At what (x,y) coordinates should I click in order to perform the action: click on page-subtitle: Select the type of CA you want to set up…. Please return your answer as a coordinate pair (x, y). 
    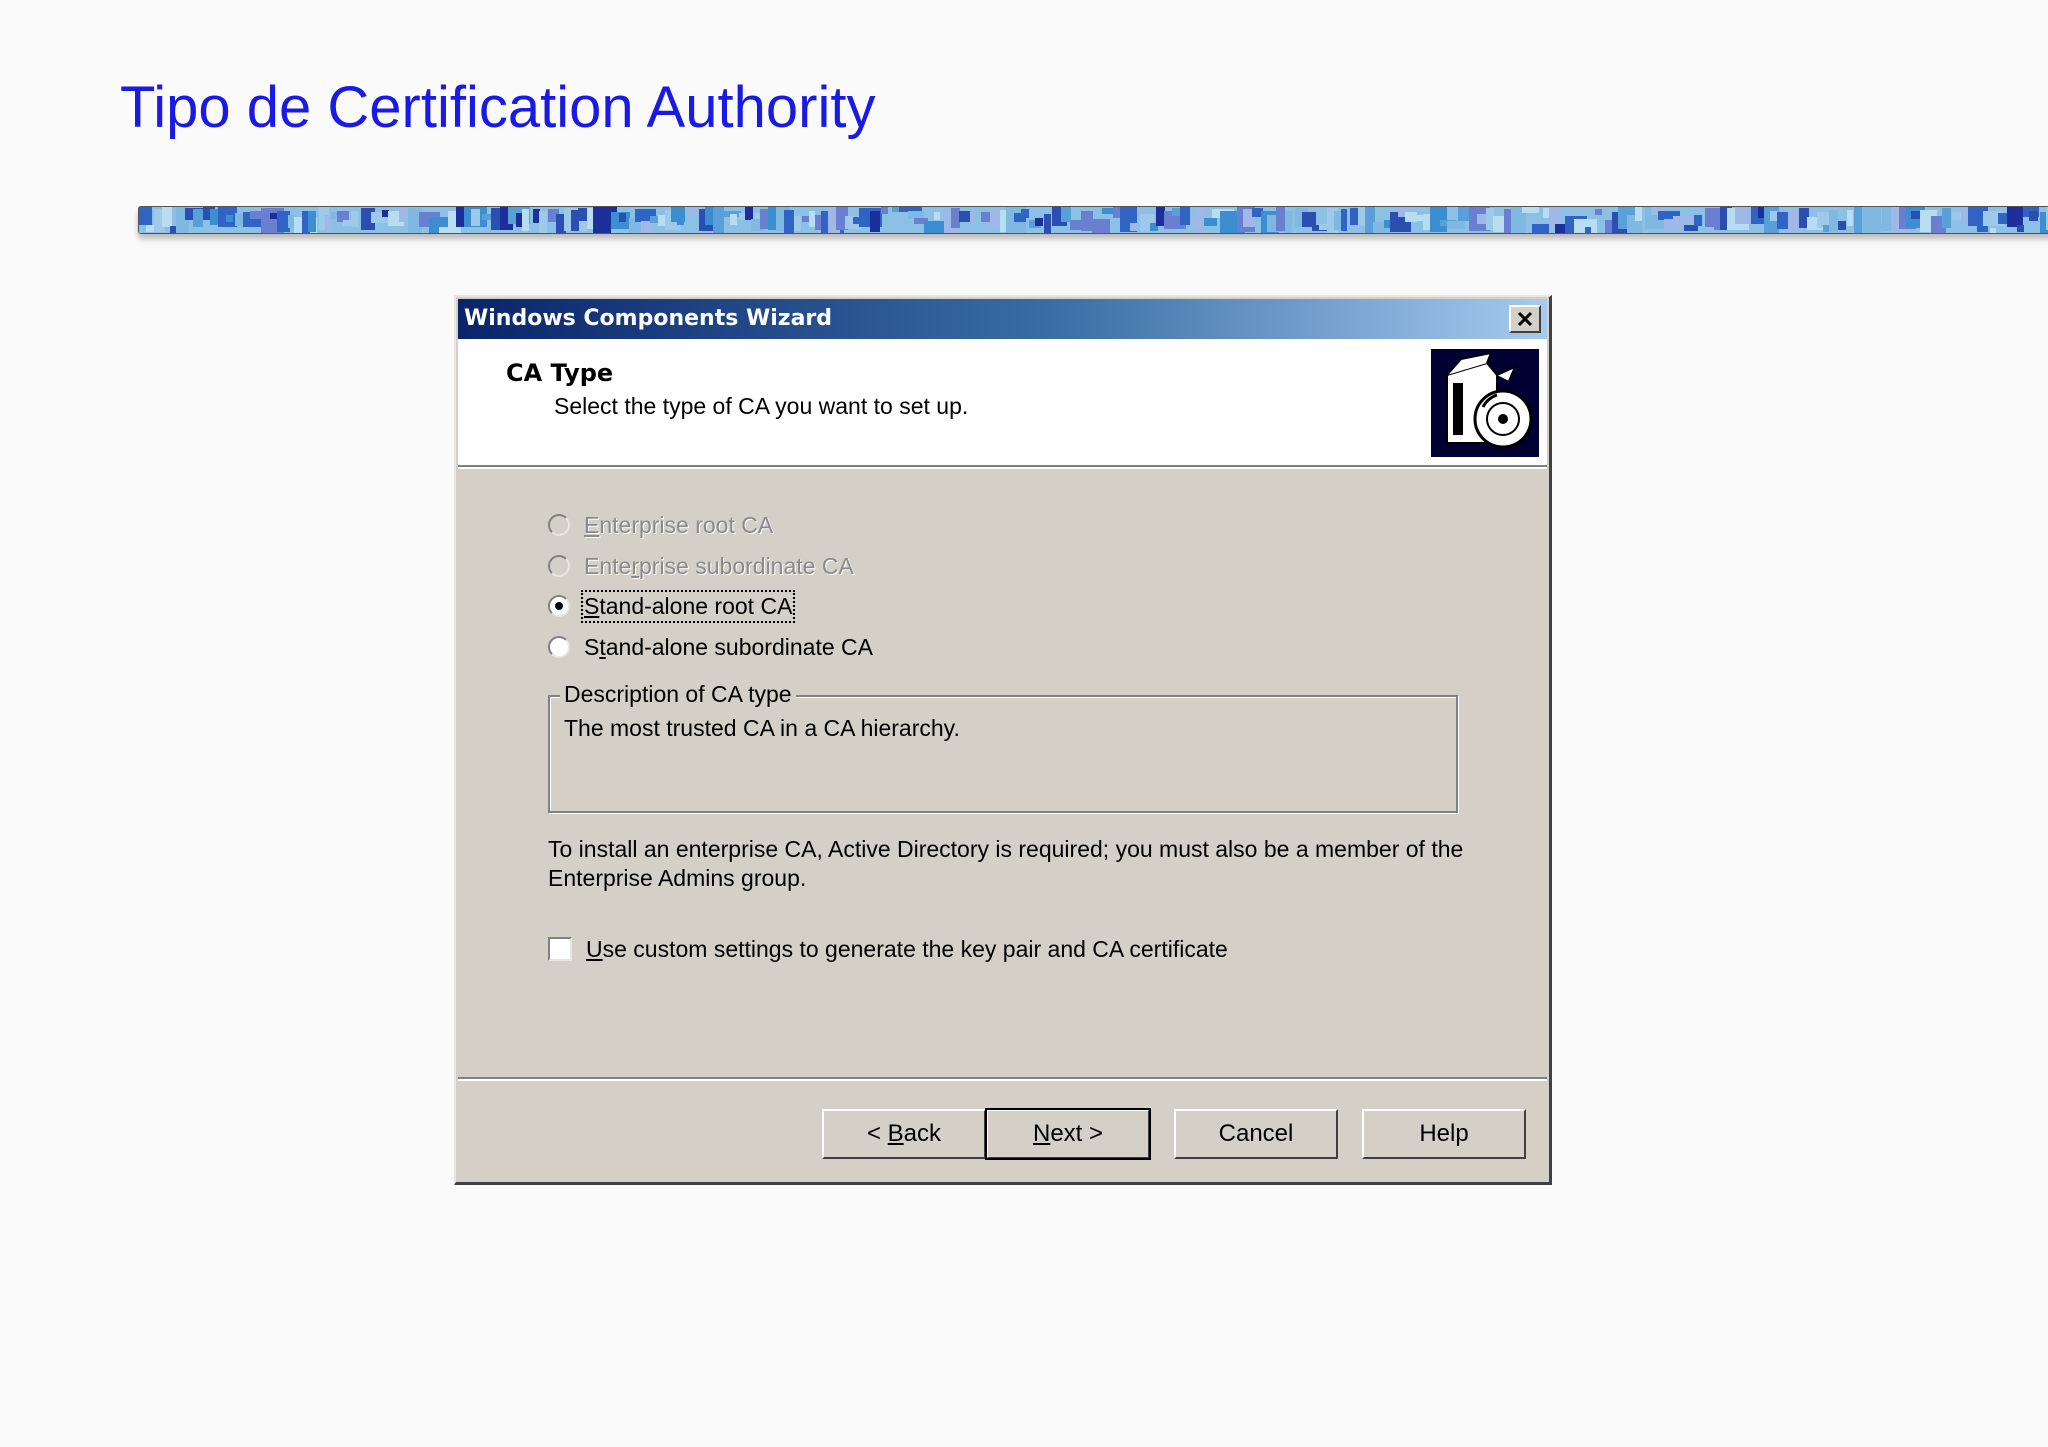
    Looking at the image, I should click on (761, 406).